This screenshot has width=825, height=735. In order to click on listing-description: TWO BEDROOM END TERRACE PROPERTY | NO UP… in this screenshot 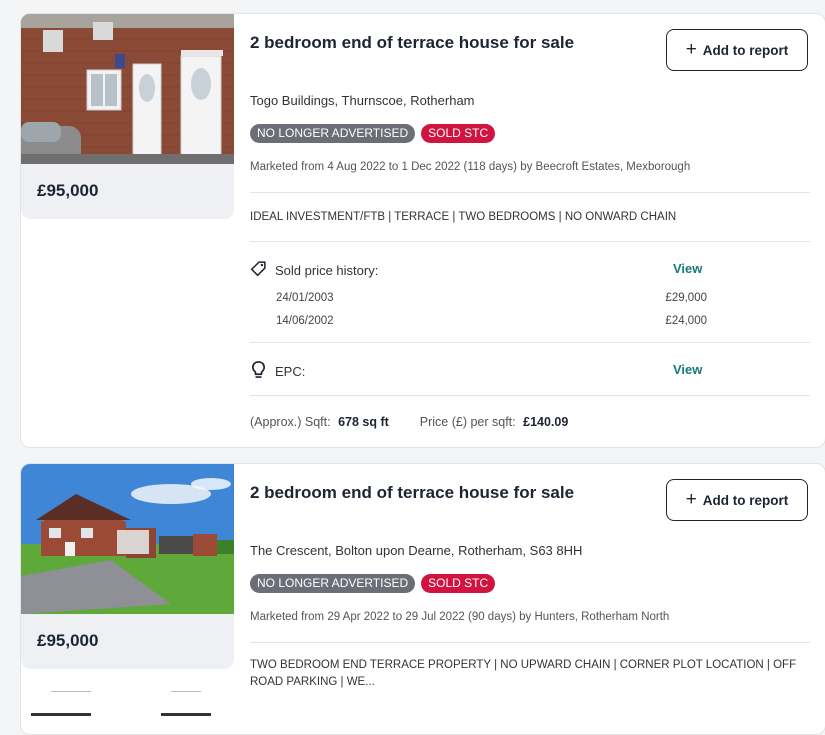, I will do `click(523, 673)`.